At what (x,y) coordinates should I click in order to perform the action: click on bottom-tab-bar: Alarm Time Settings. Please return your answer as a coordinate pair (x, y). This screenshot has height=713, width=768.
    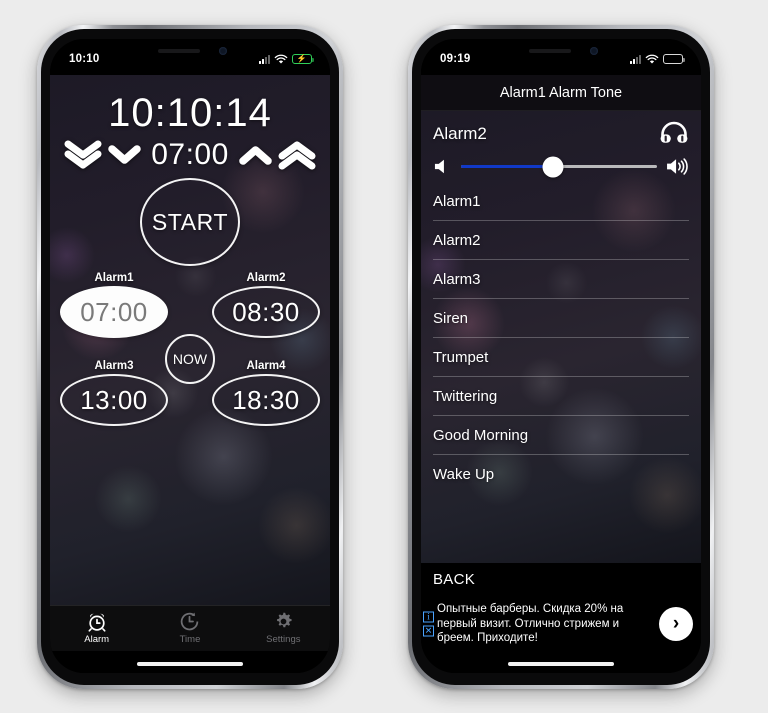
    Looking at the image, I should click on (190, 628).